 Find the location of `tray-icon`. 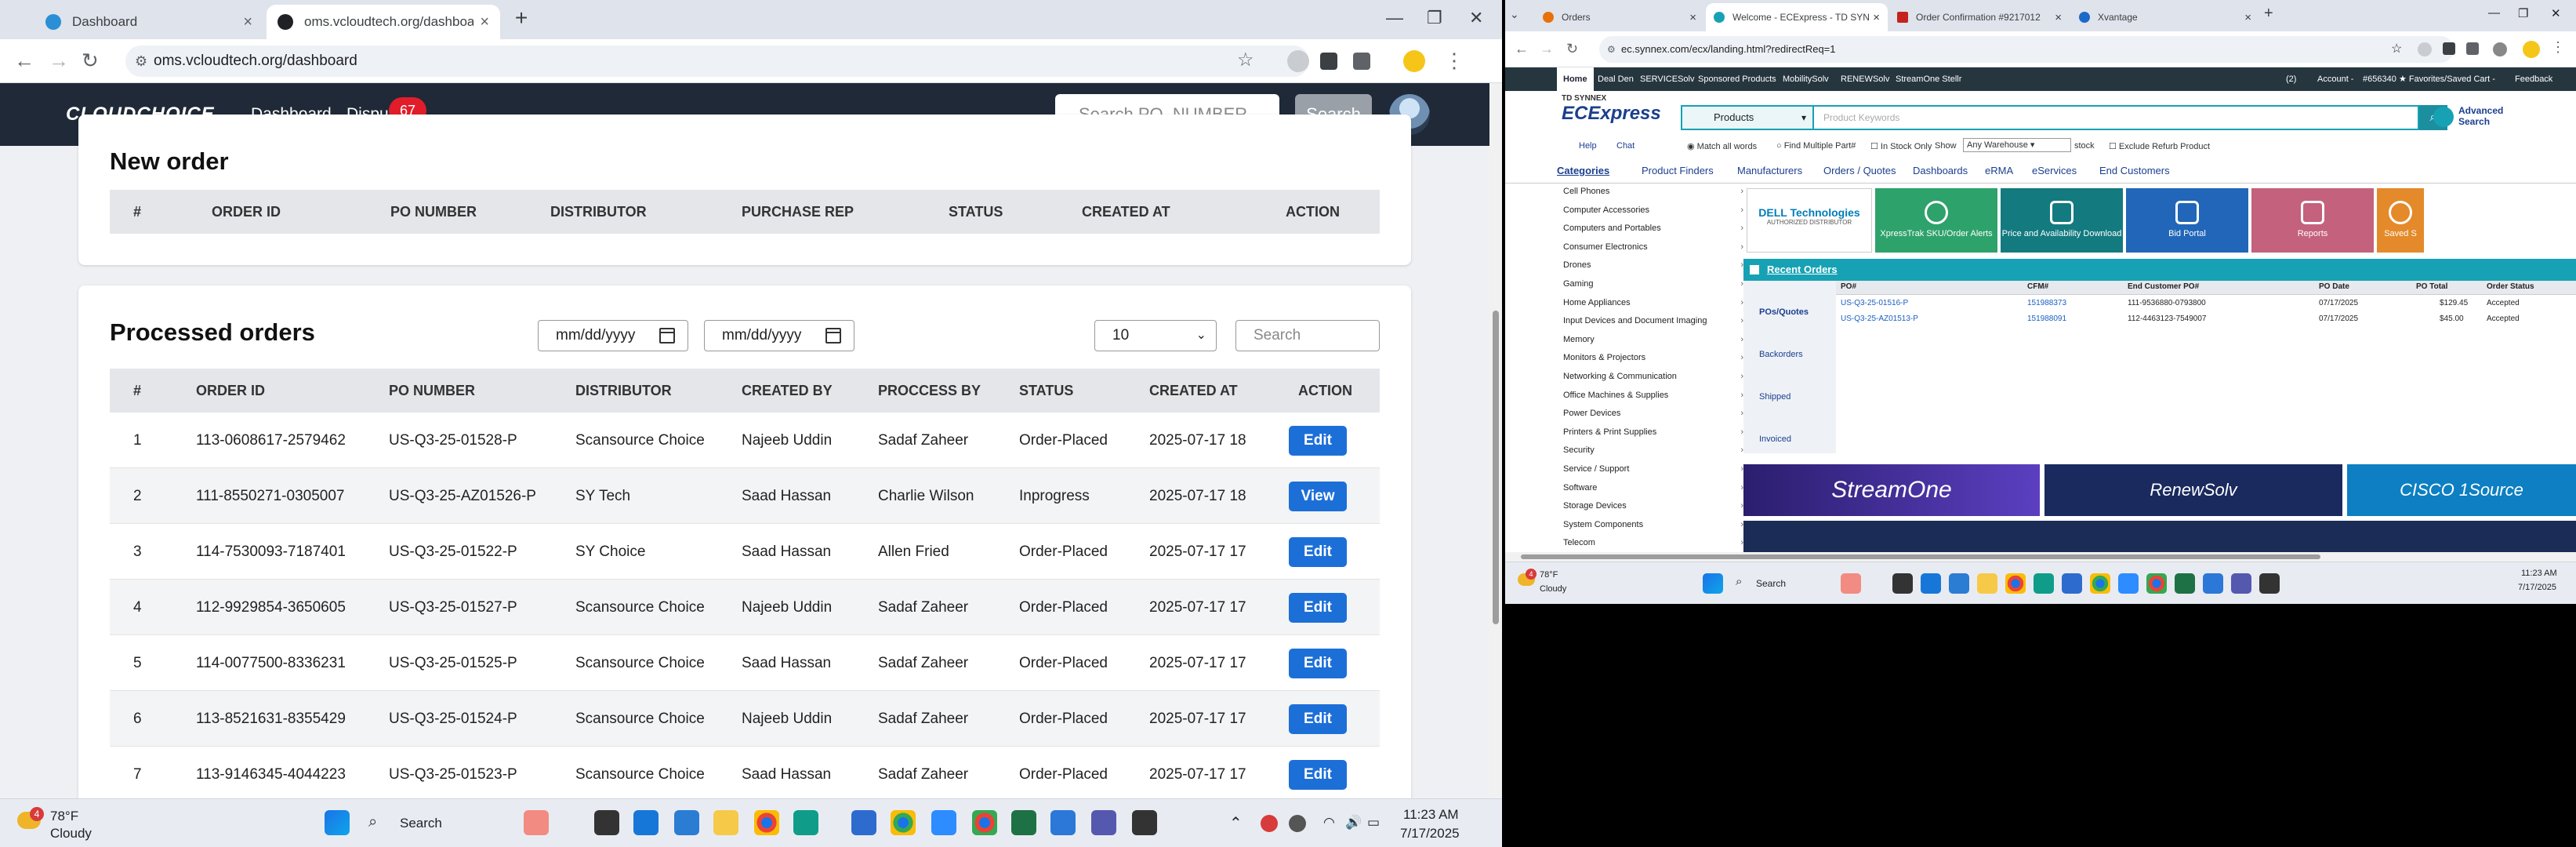

tray-icon is located at coordinates (1298, 823).